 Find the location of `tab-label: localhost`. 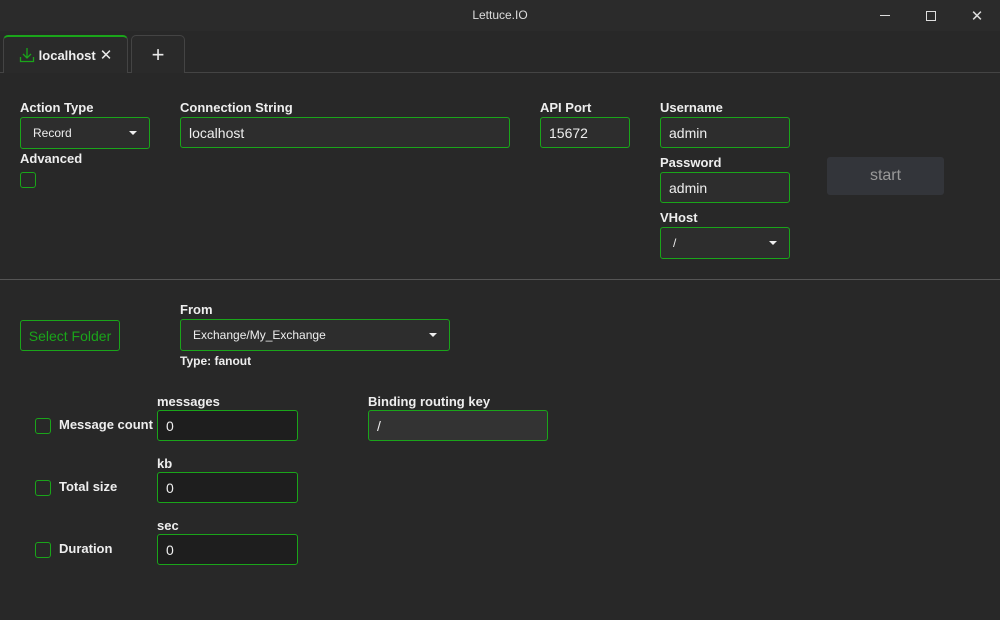

tab-label: localhost is located at coordinates (67, 55).